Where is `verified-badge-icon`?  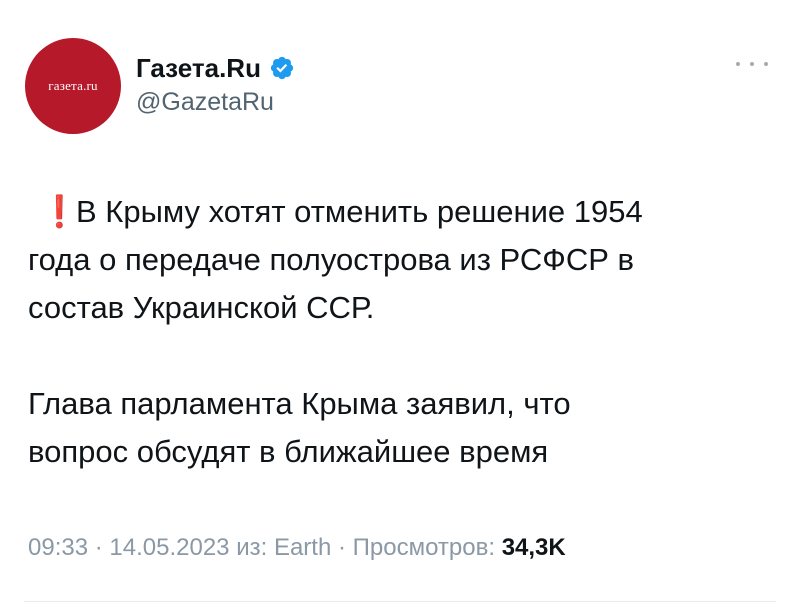 verified-badge-icon is located at coordinates (282, 68).